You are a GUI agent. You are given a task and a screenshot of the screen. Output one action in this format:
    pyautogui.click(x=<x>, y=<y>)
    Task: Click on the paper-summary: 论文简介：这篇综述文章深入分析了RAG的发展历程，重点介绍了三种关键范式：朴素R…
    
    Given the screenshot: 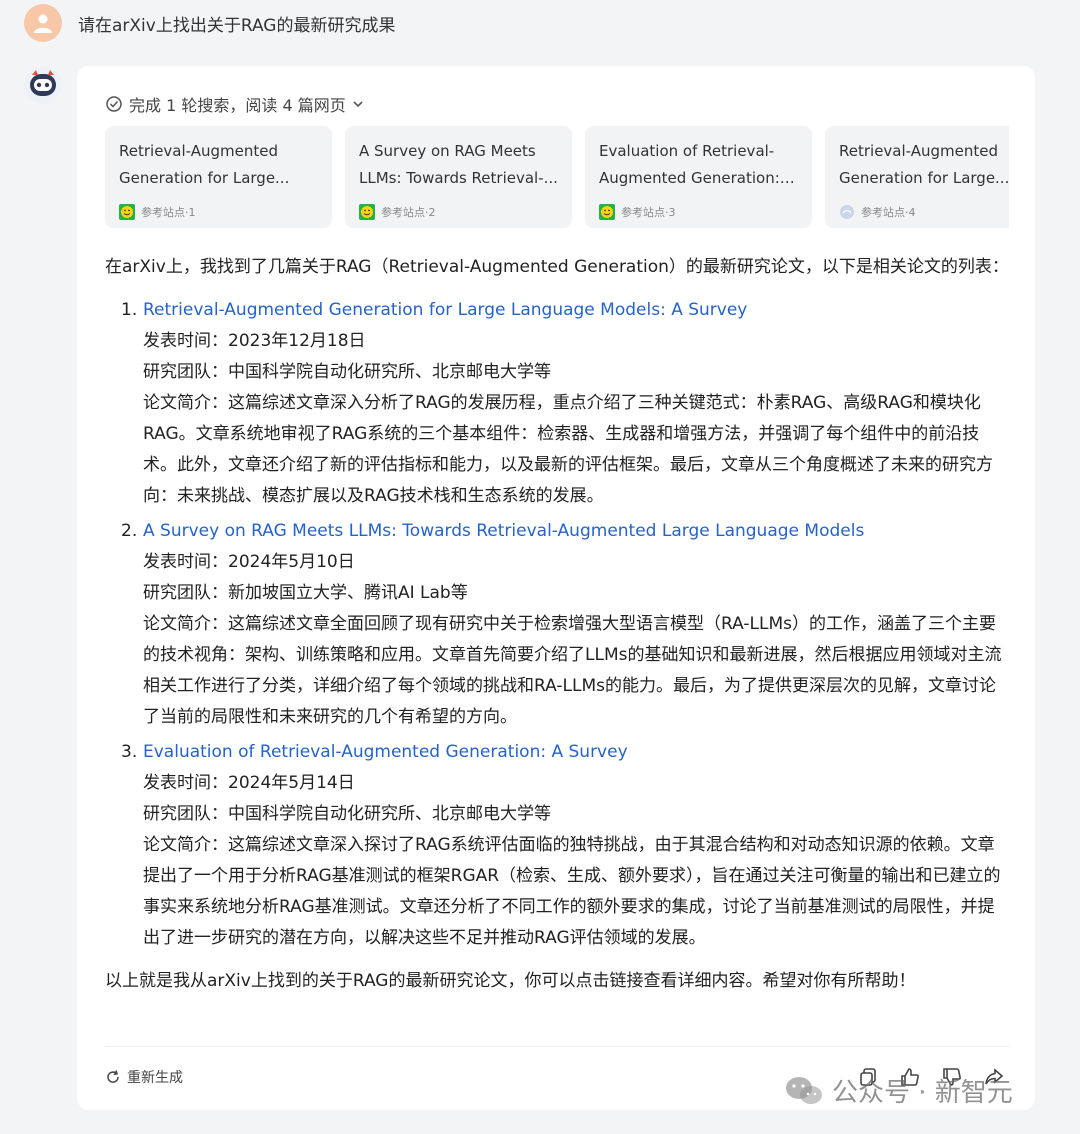 What is the action you would take?
    pyautogui.click(x=568, y=449)
    